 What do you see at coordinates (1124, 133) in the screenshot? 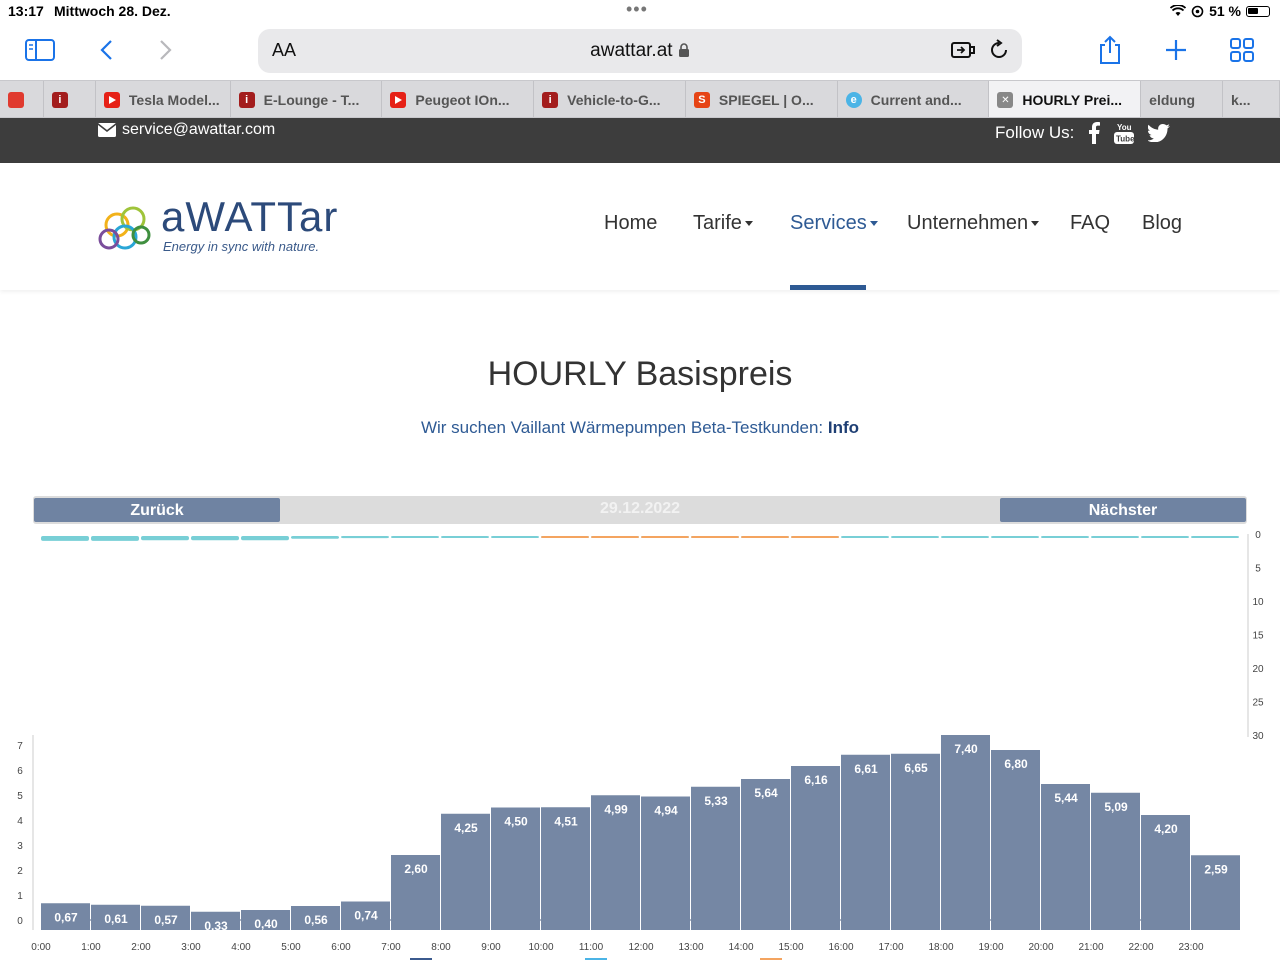
I see `youtube-icon: You Tube` at bounding box center [1124, 133].